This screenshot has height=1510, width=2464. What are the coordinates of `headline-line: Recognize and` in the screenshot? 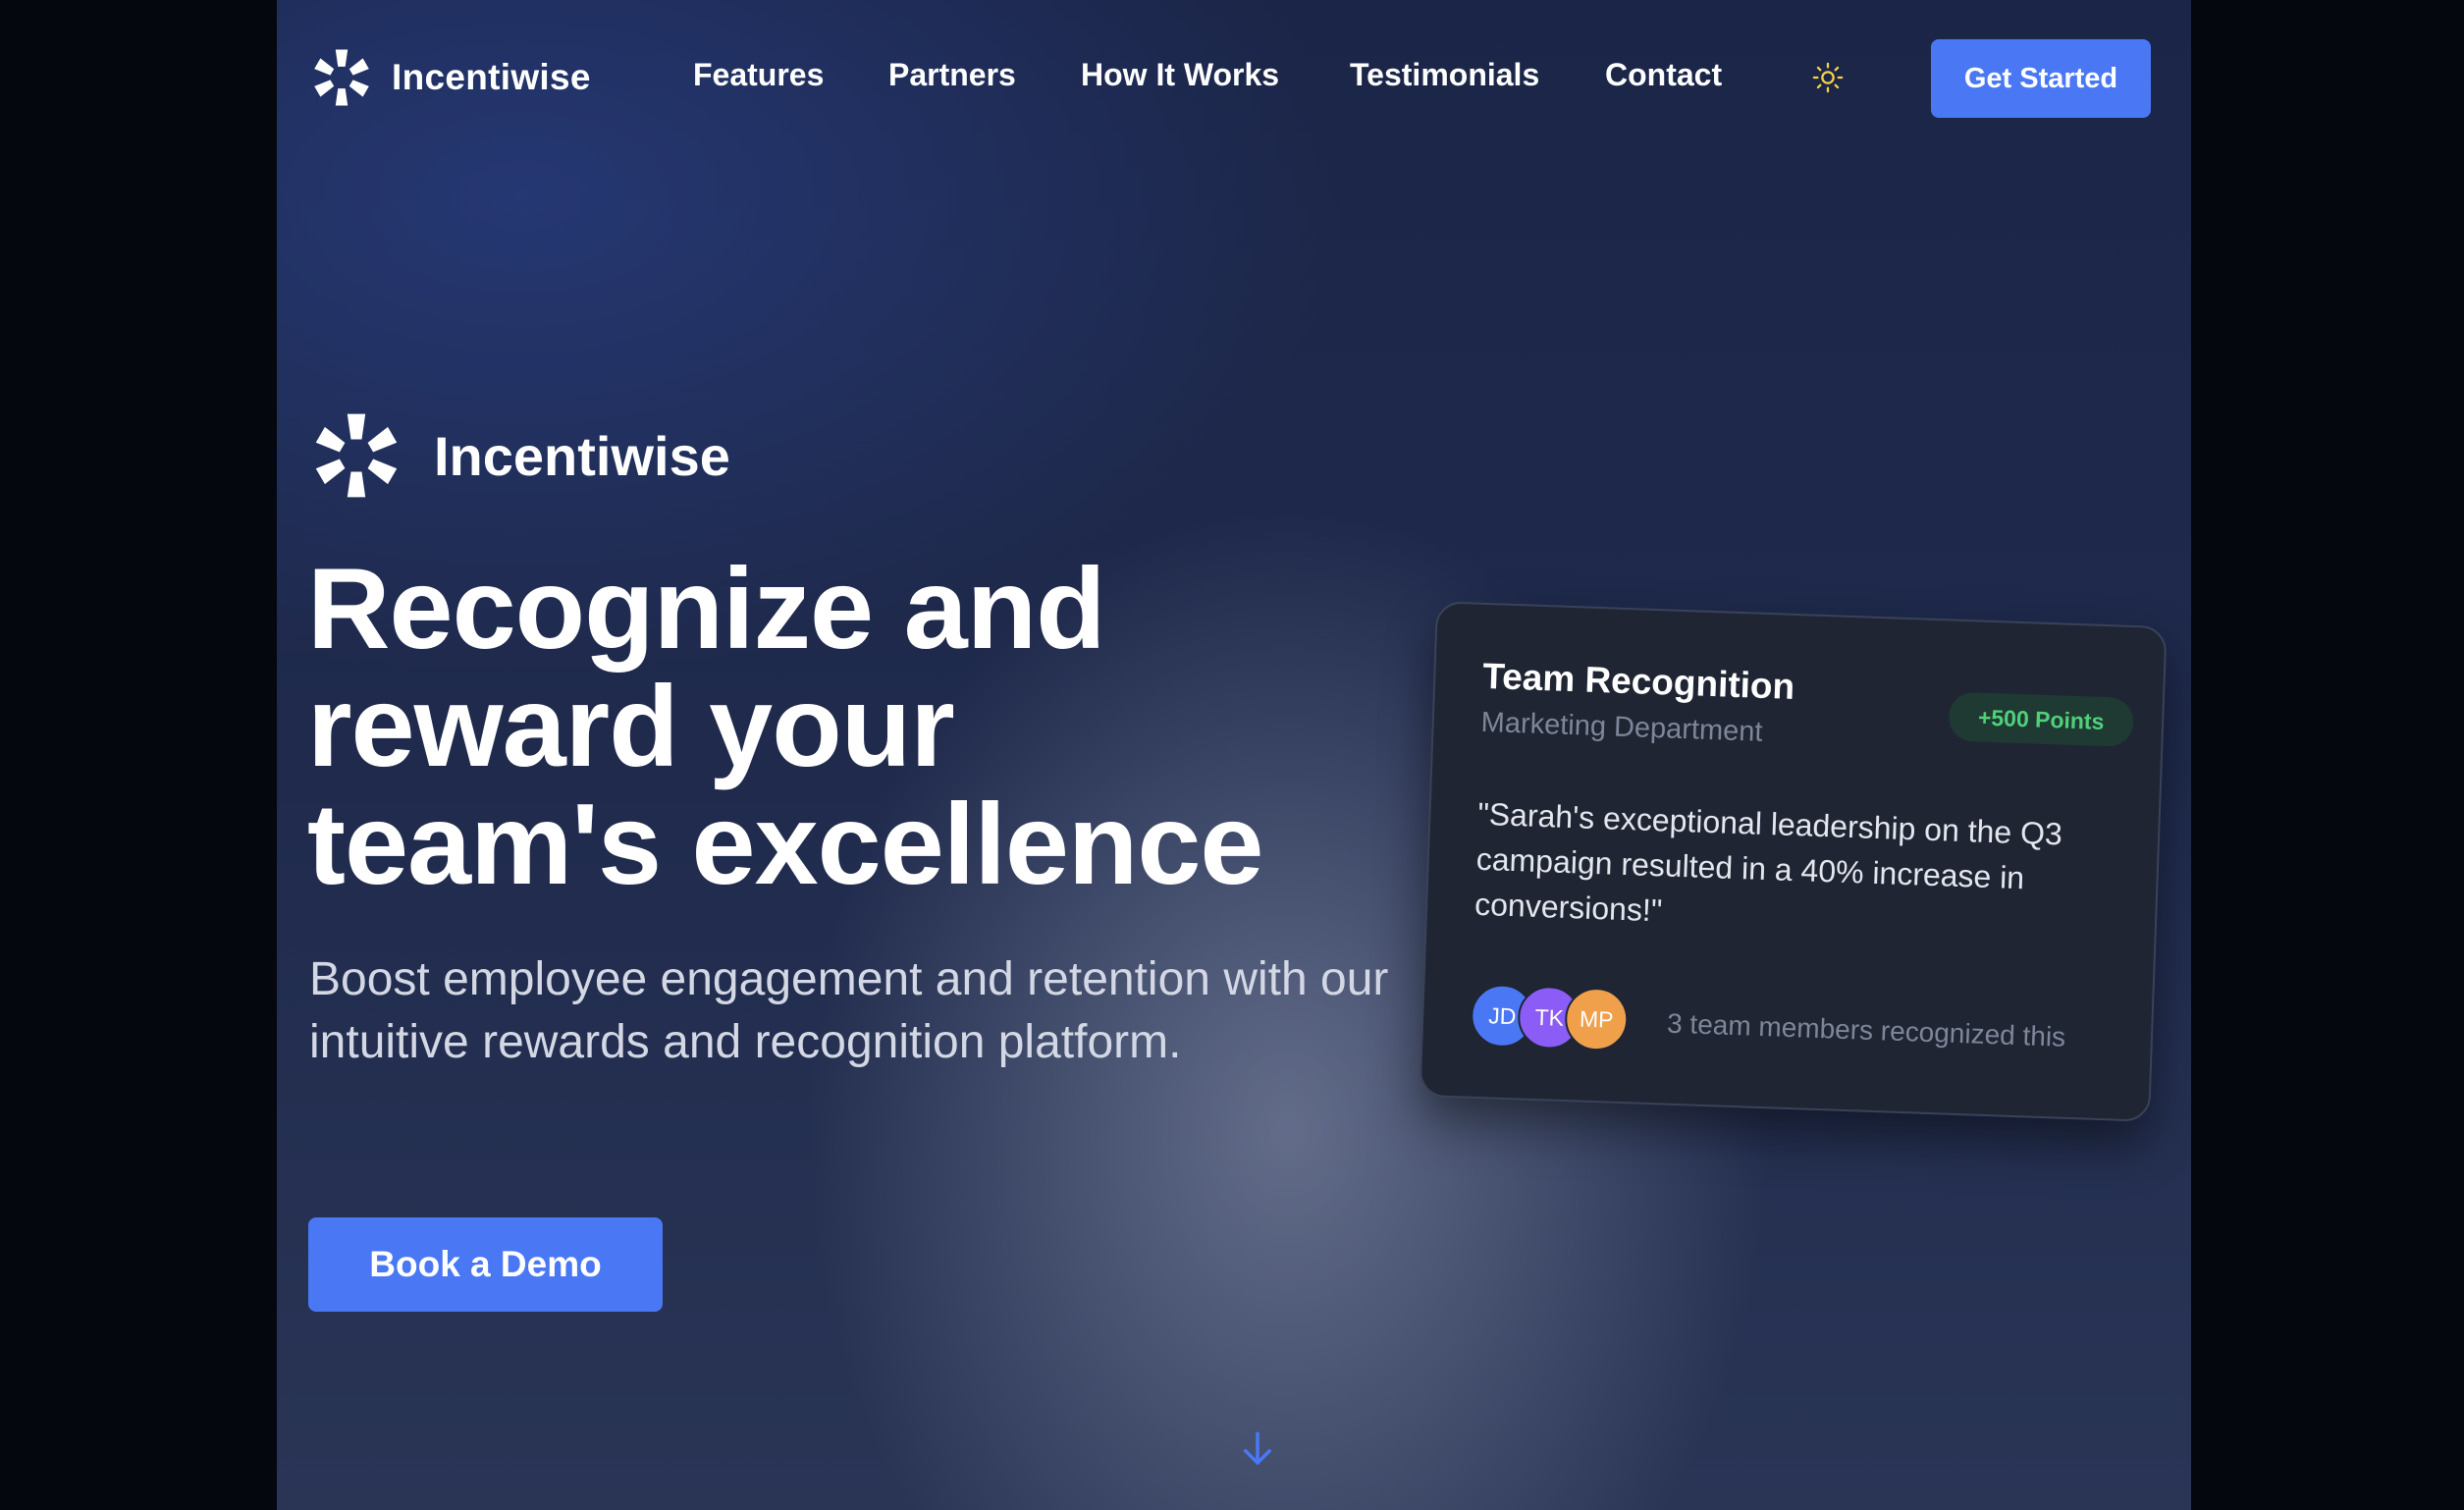 It's located at (706, 608).